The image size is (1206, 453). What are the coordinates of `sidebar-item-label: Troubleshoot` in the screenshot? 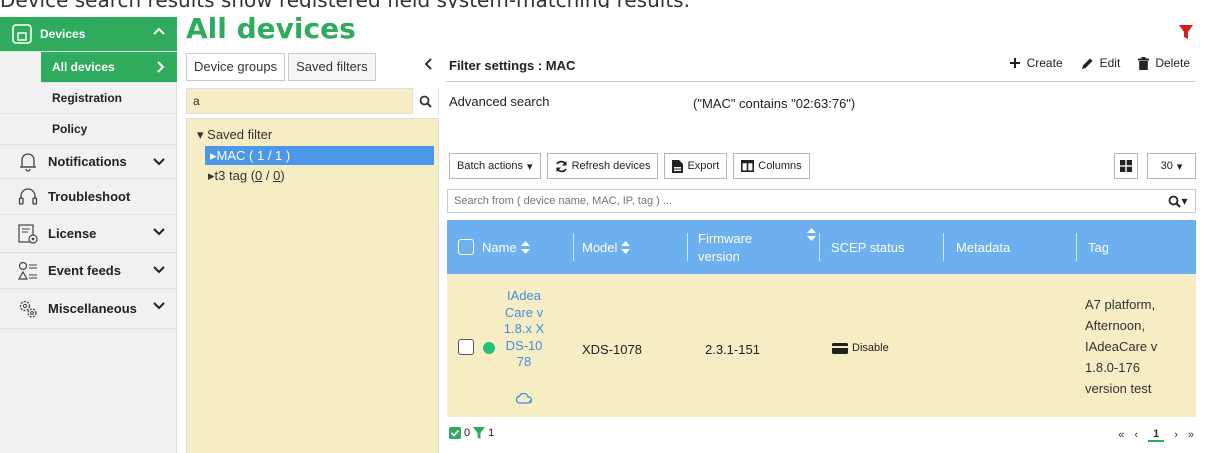 It's located at (89, 196).